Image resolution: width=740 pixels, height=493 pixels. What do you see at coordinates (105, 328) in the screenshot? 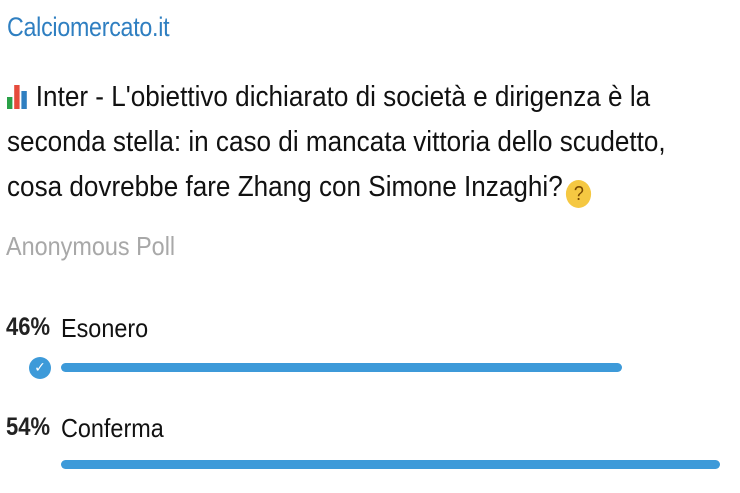
I see `option-label: Esonero` at bounding box center [105, 328].